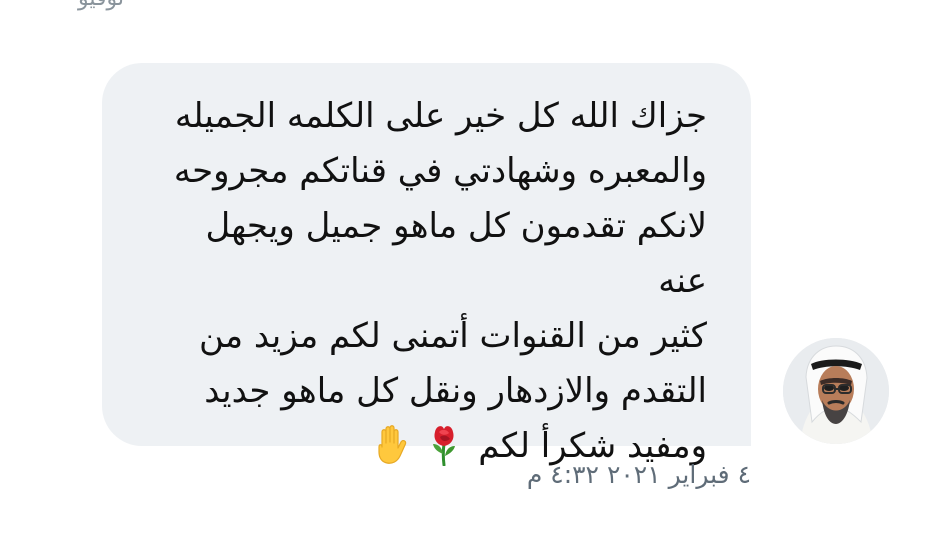  What do you see at coordinates (440, 116) in the screenshot?
I see `message-line-1: جزاك الله كل خير على الكلمه الجميله` at bounding box center [440, 116].